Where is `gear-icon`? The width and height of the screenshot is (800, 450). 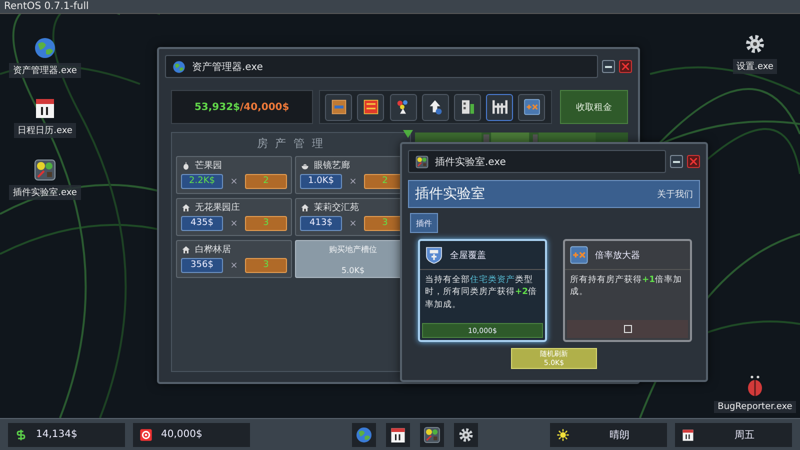
gear-icon is located at coordinates (466, 435).